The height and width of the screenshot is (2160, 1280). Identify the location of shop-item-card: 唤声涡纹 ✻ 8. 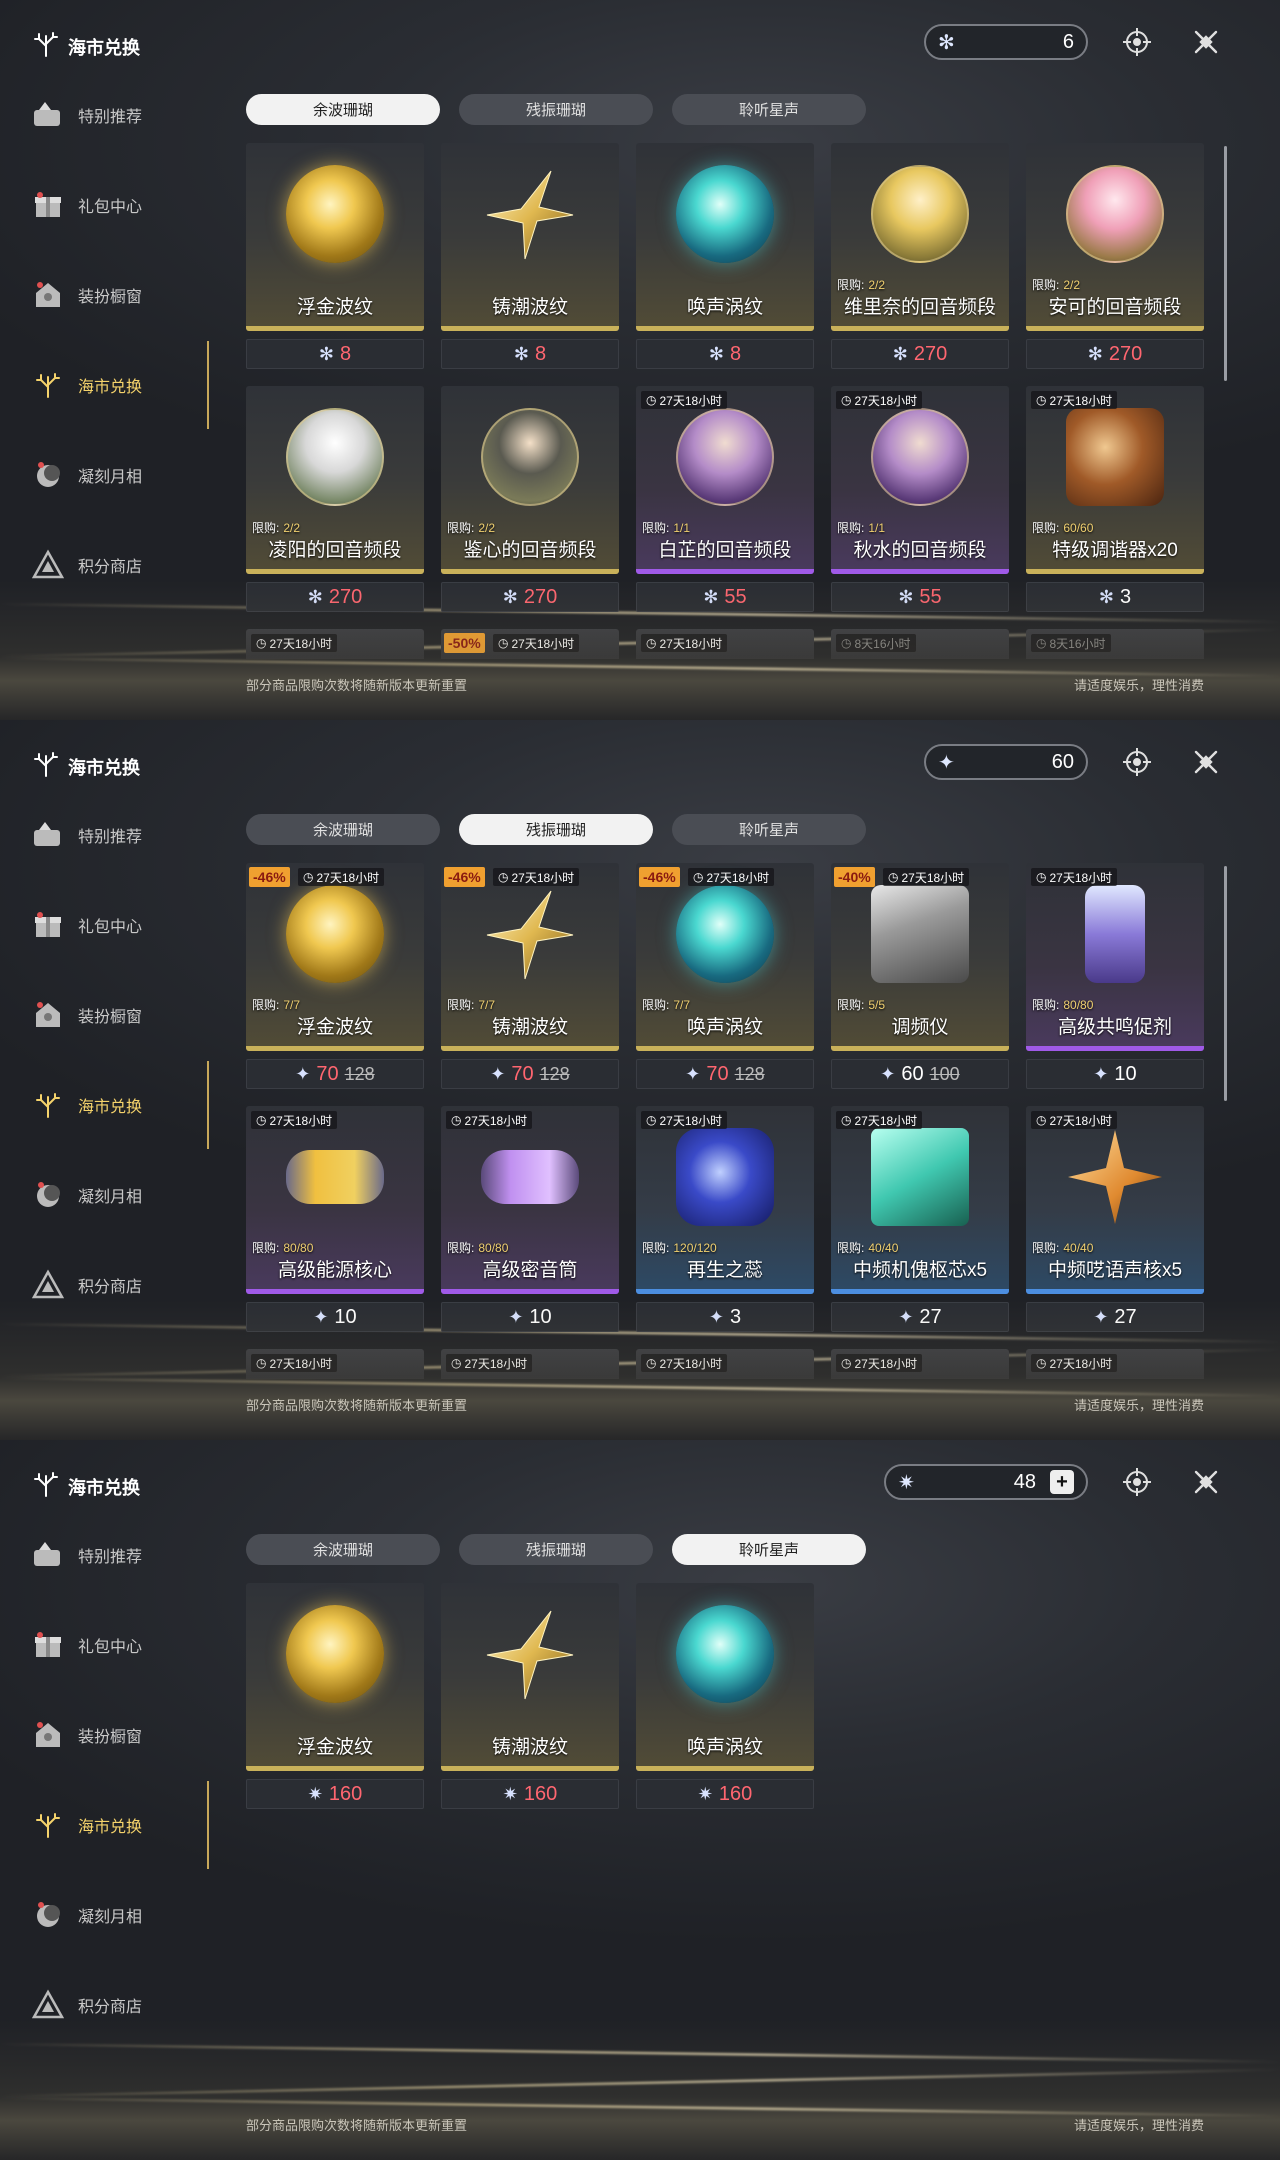
(725, 256).